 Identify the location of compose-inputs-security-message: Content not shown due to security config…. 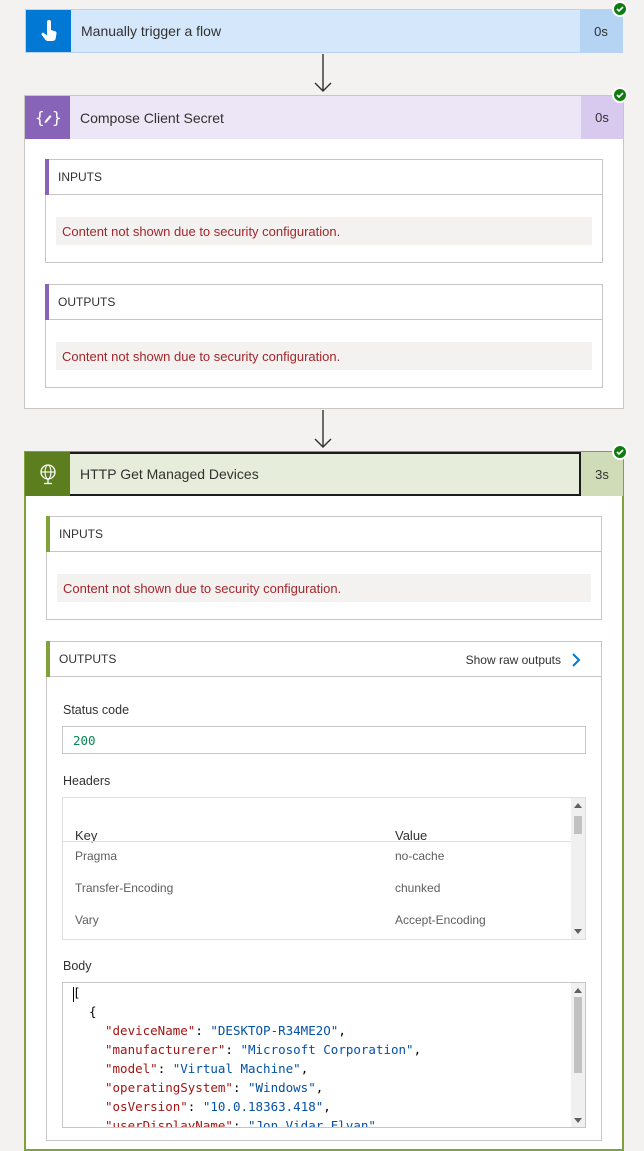
(324, 231).